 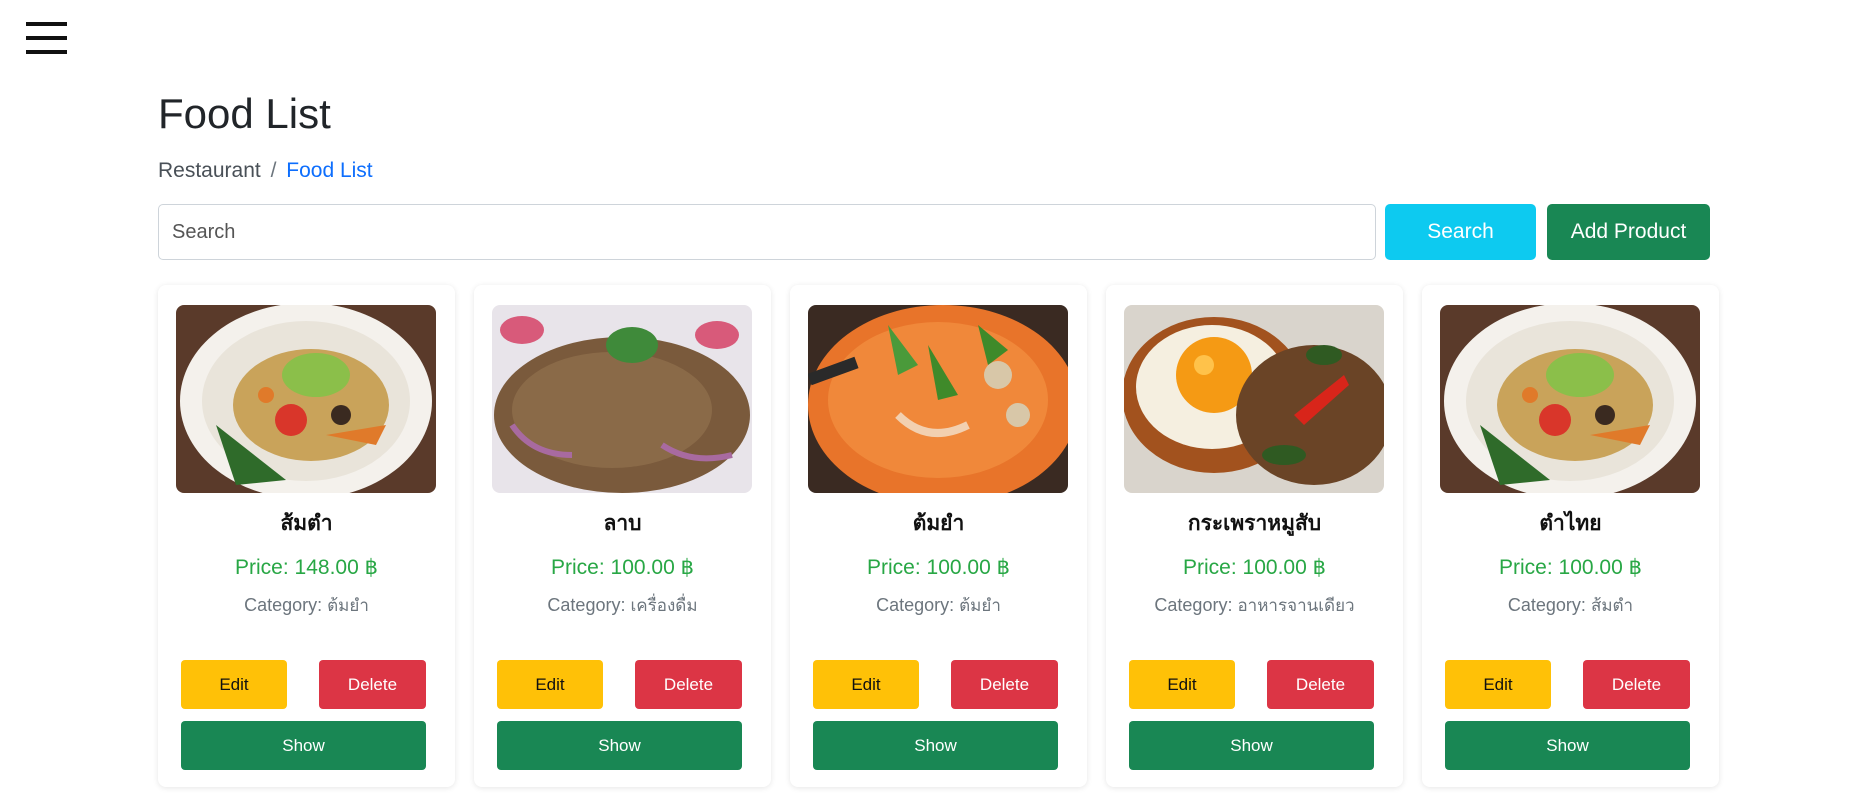 I want to click on food-category: Category: อาหารจานเดียว, so click(x=1254, y=605).